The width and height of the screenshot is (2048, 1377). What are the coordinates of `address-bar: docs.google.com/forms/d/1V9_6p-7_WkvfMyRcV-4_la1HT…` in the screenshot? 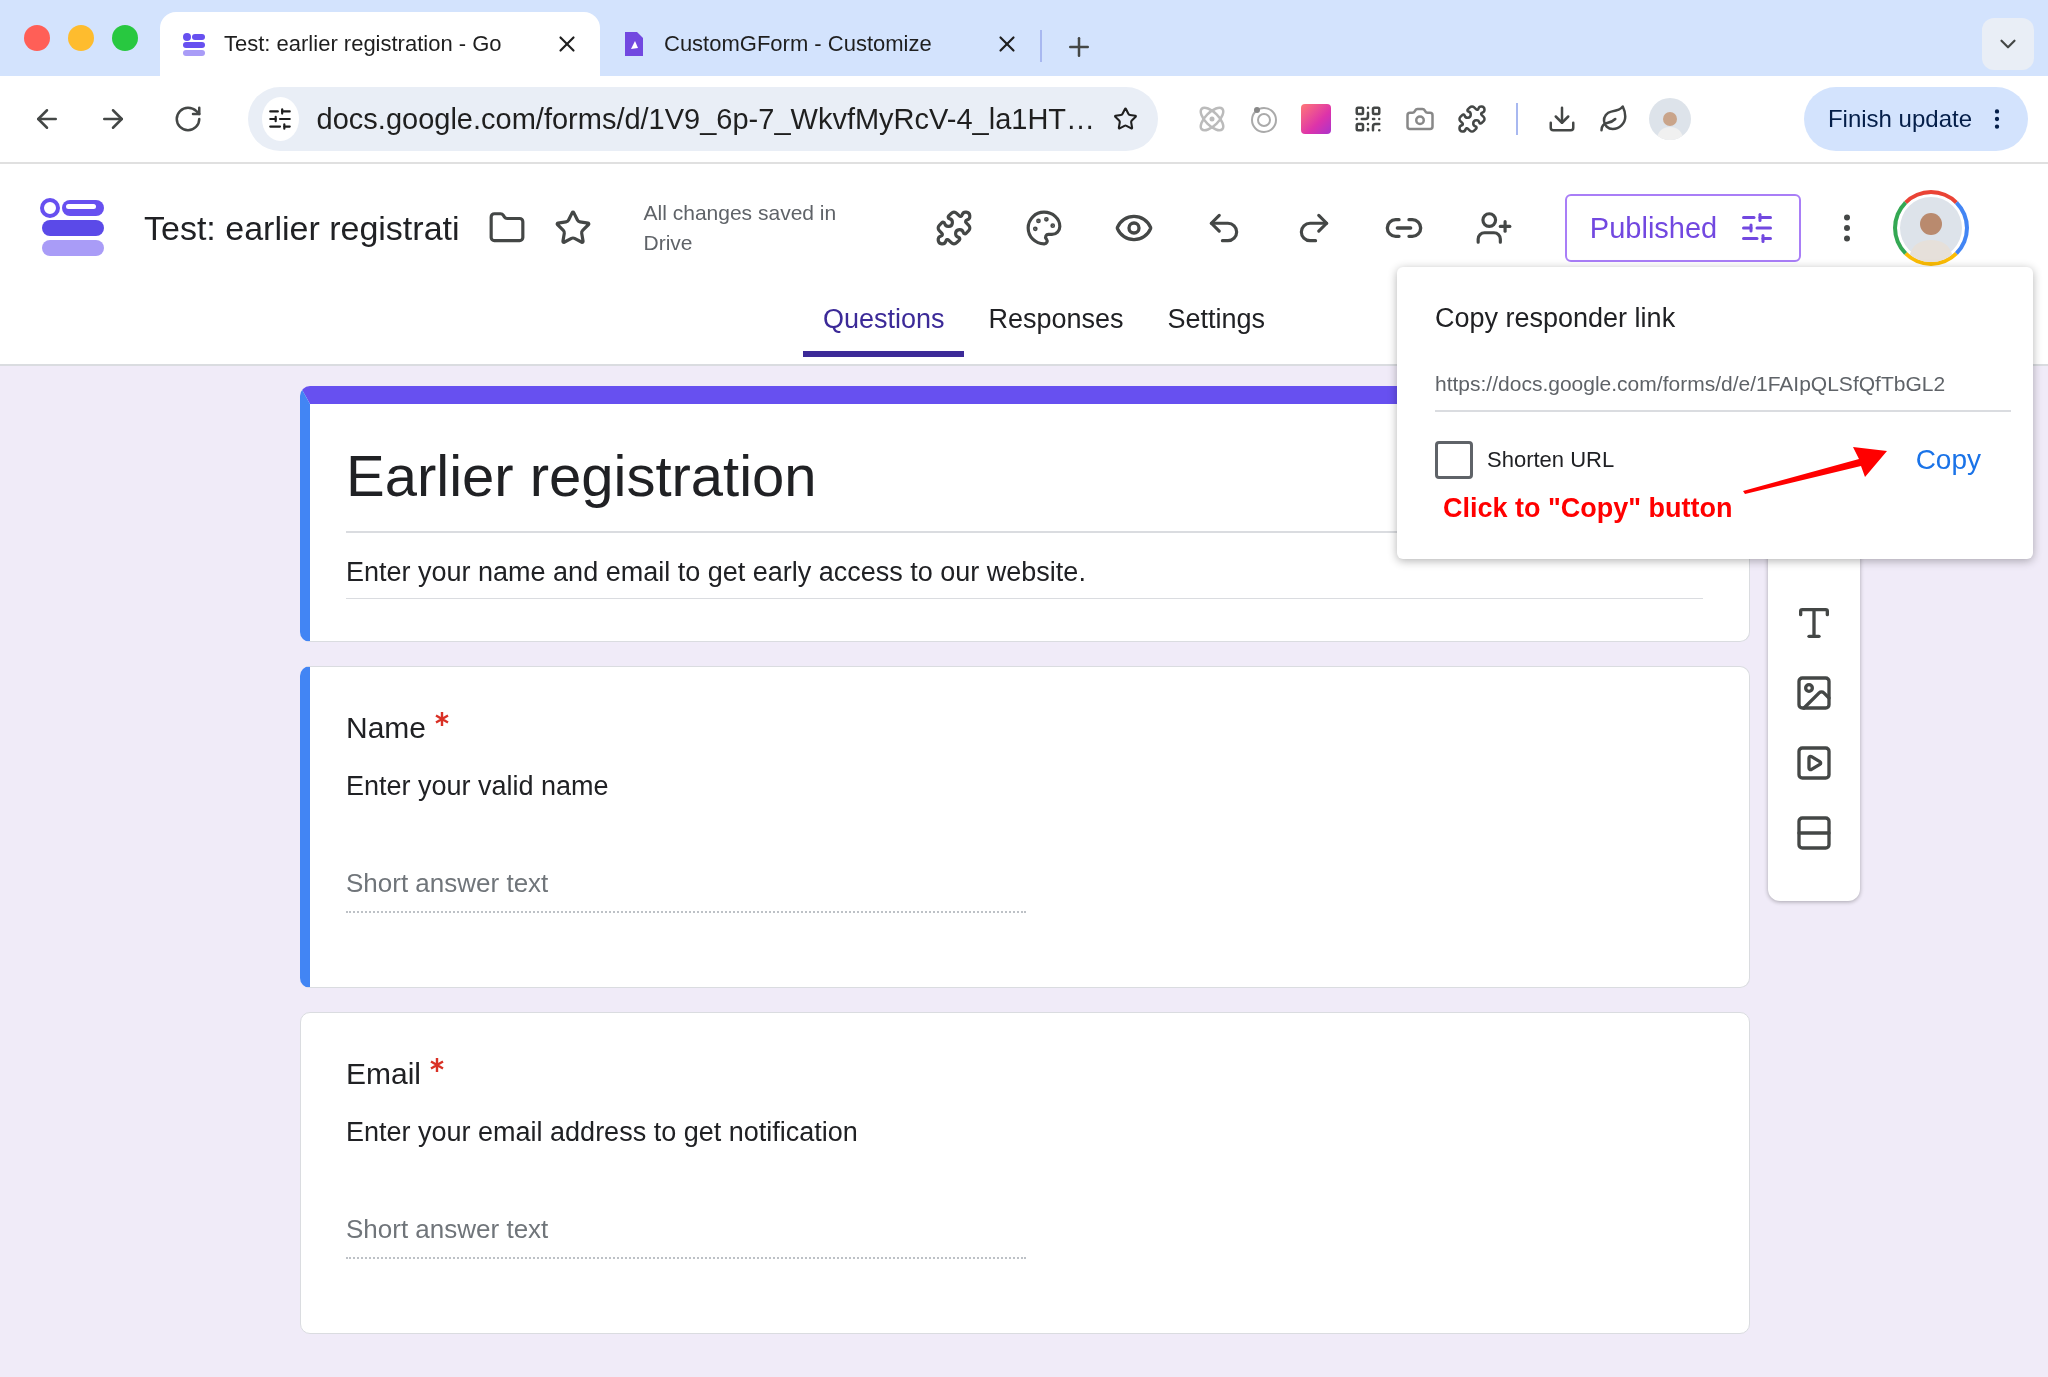 It's located at (703, 119).